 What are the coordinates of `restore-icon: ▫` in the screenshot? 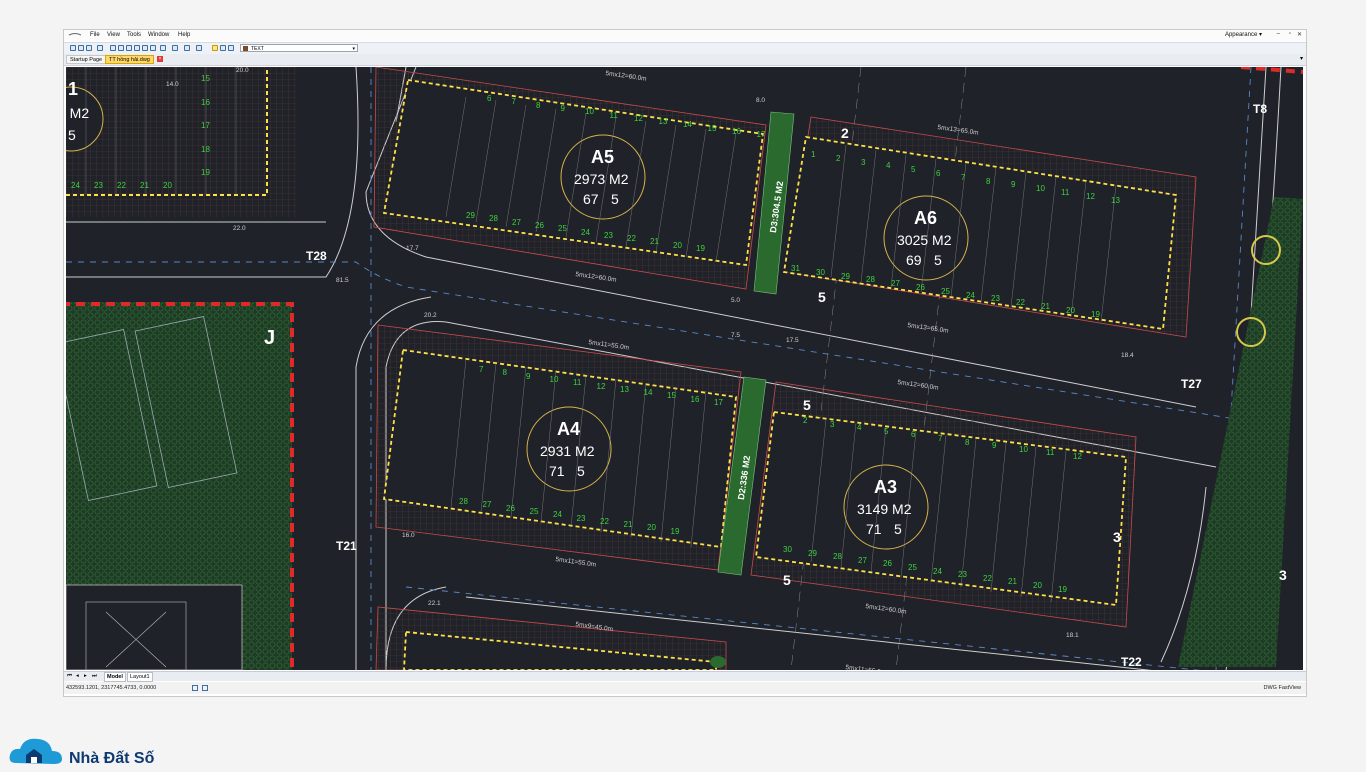 It's located at (1290, 34).